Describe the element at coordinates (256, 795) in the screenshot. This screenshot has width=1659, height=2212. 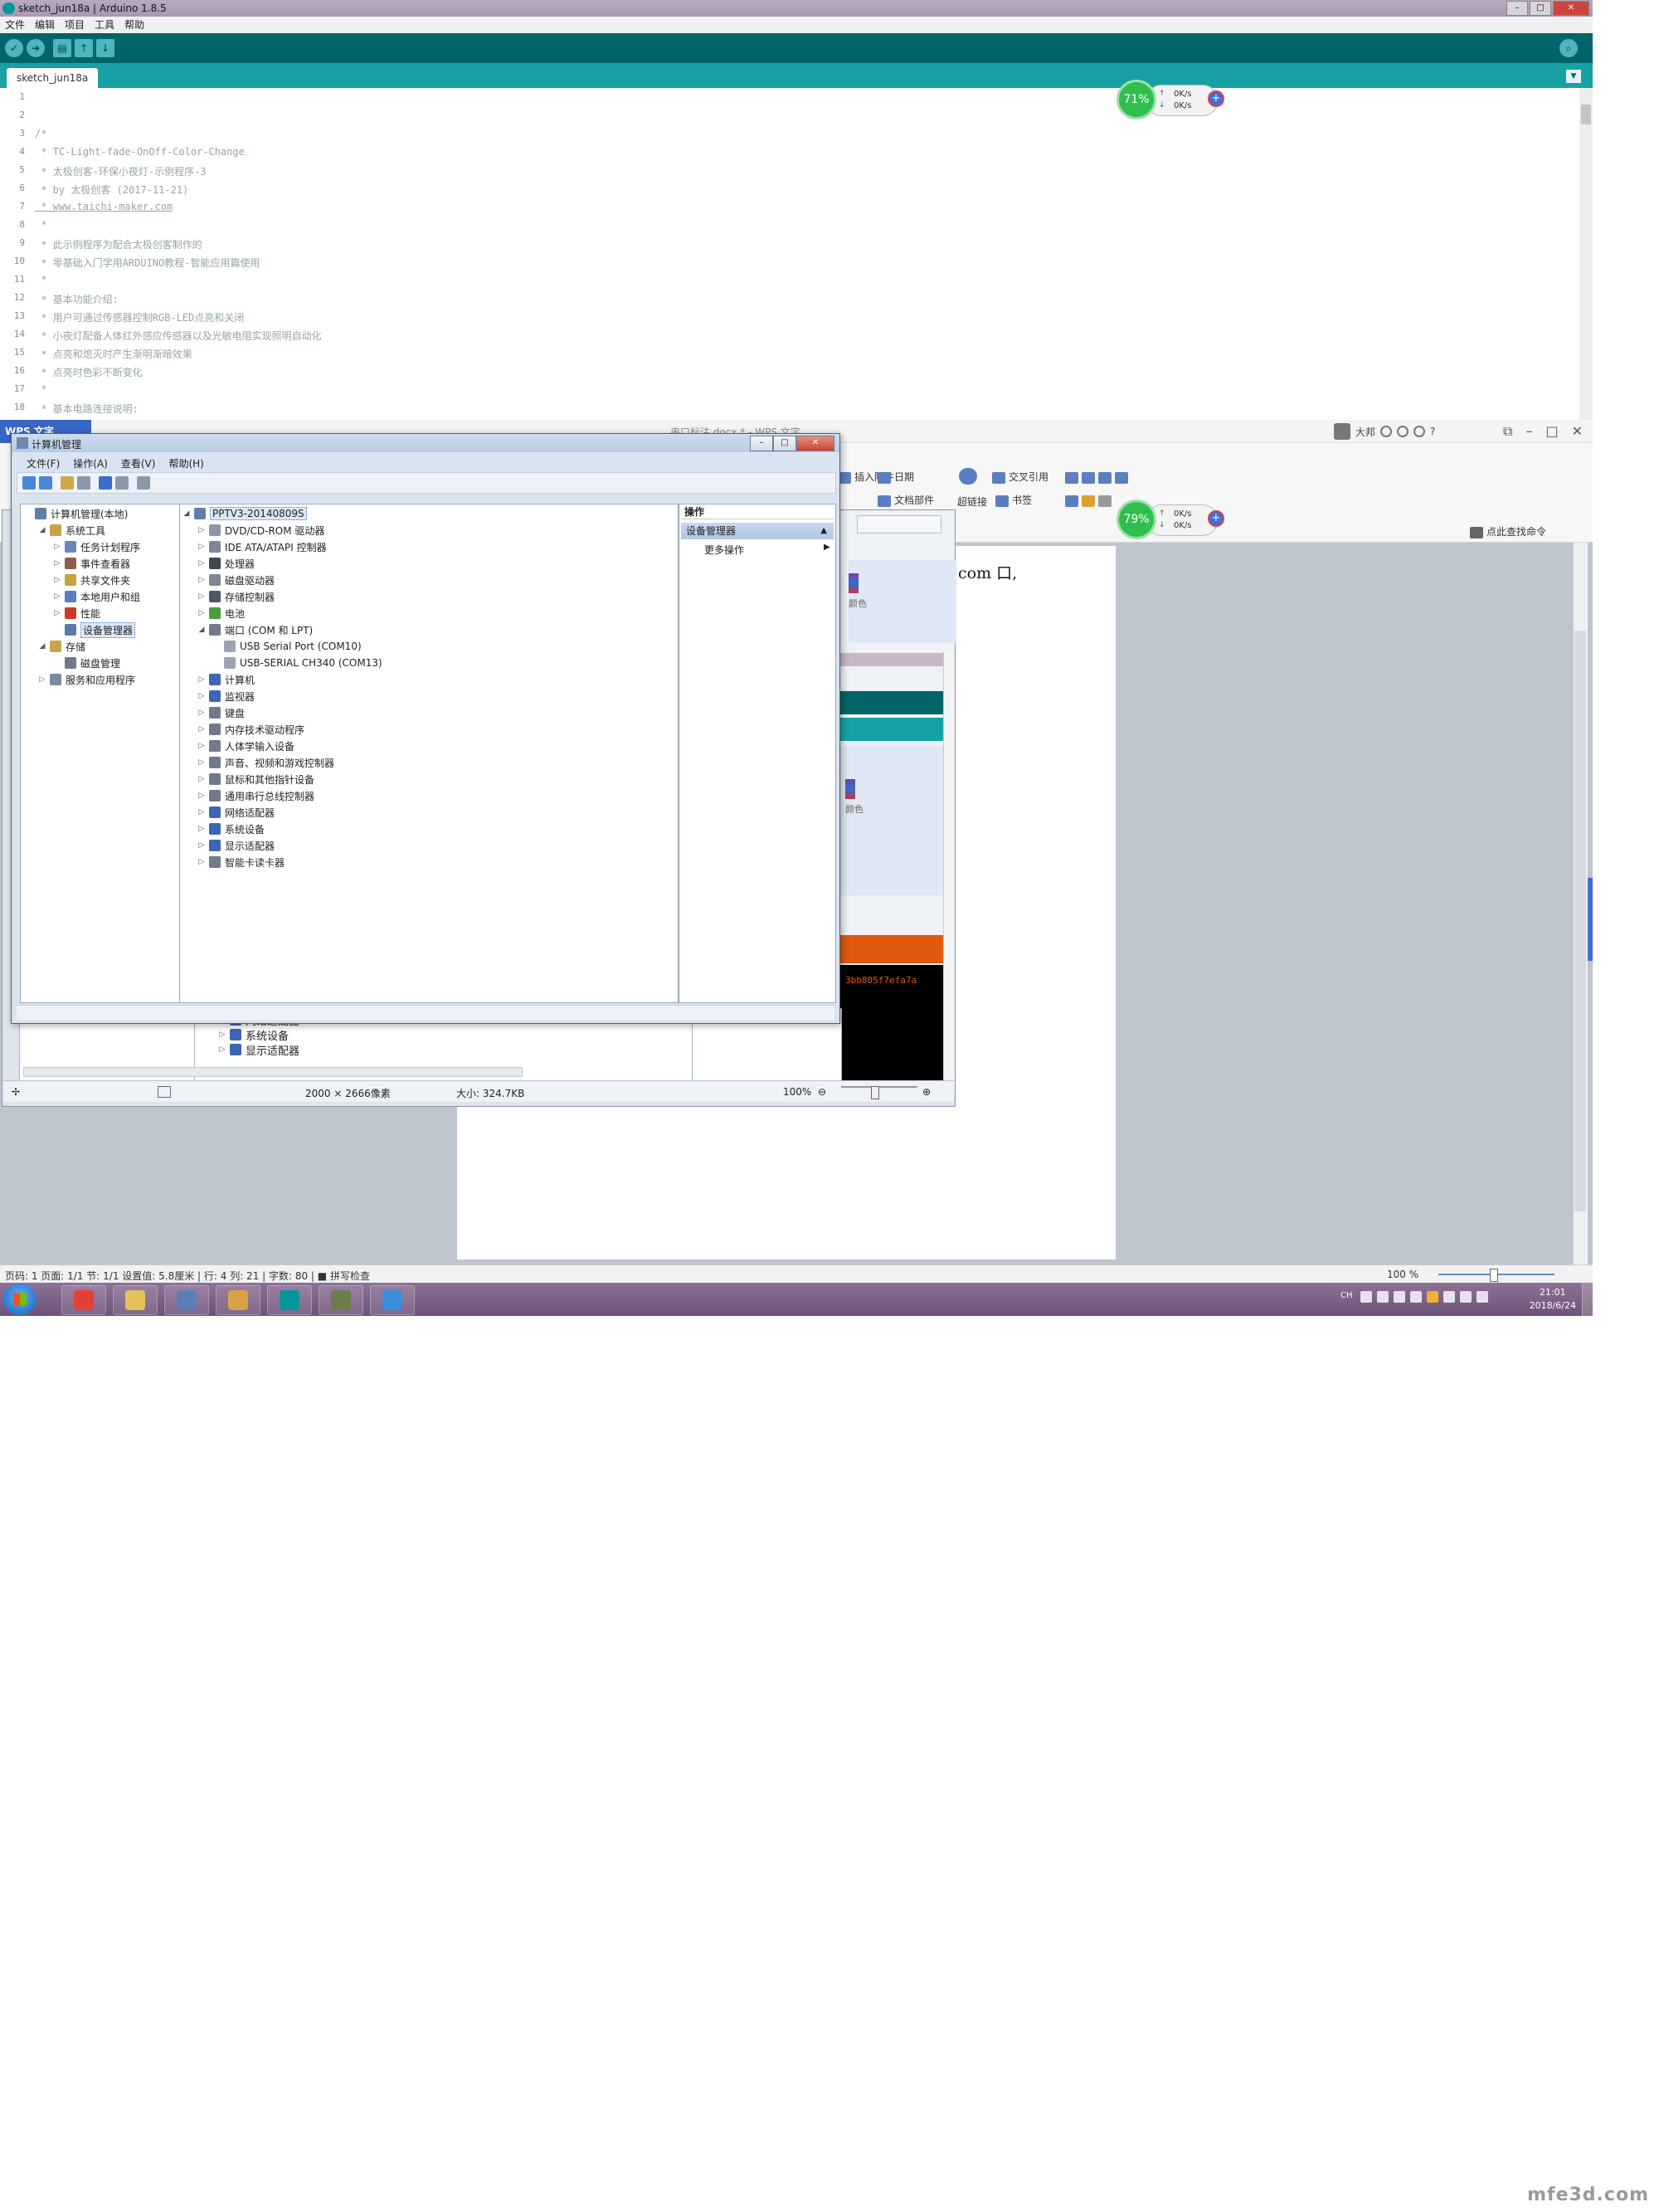
I see `device-tree-item: ▷ 通用串行总线控制器` at that location.